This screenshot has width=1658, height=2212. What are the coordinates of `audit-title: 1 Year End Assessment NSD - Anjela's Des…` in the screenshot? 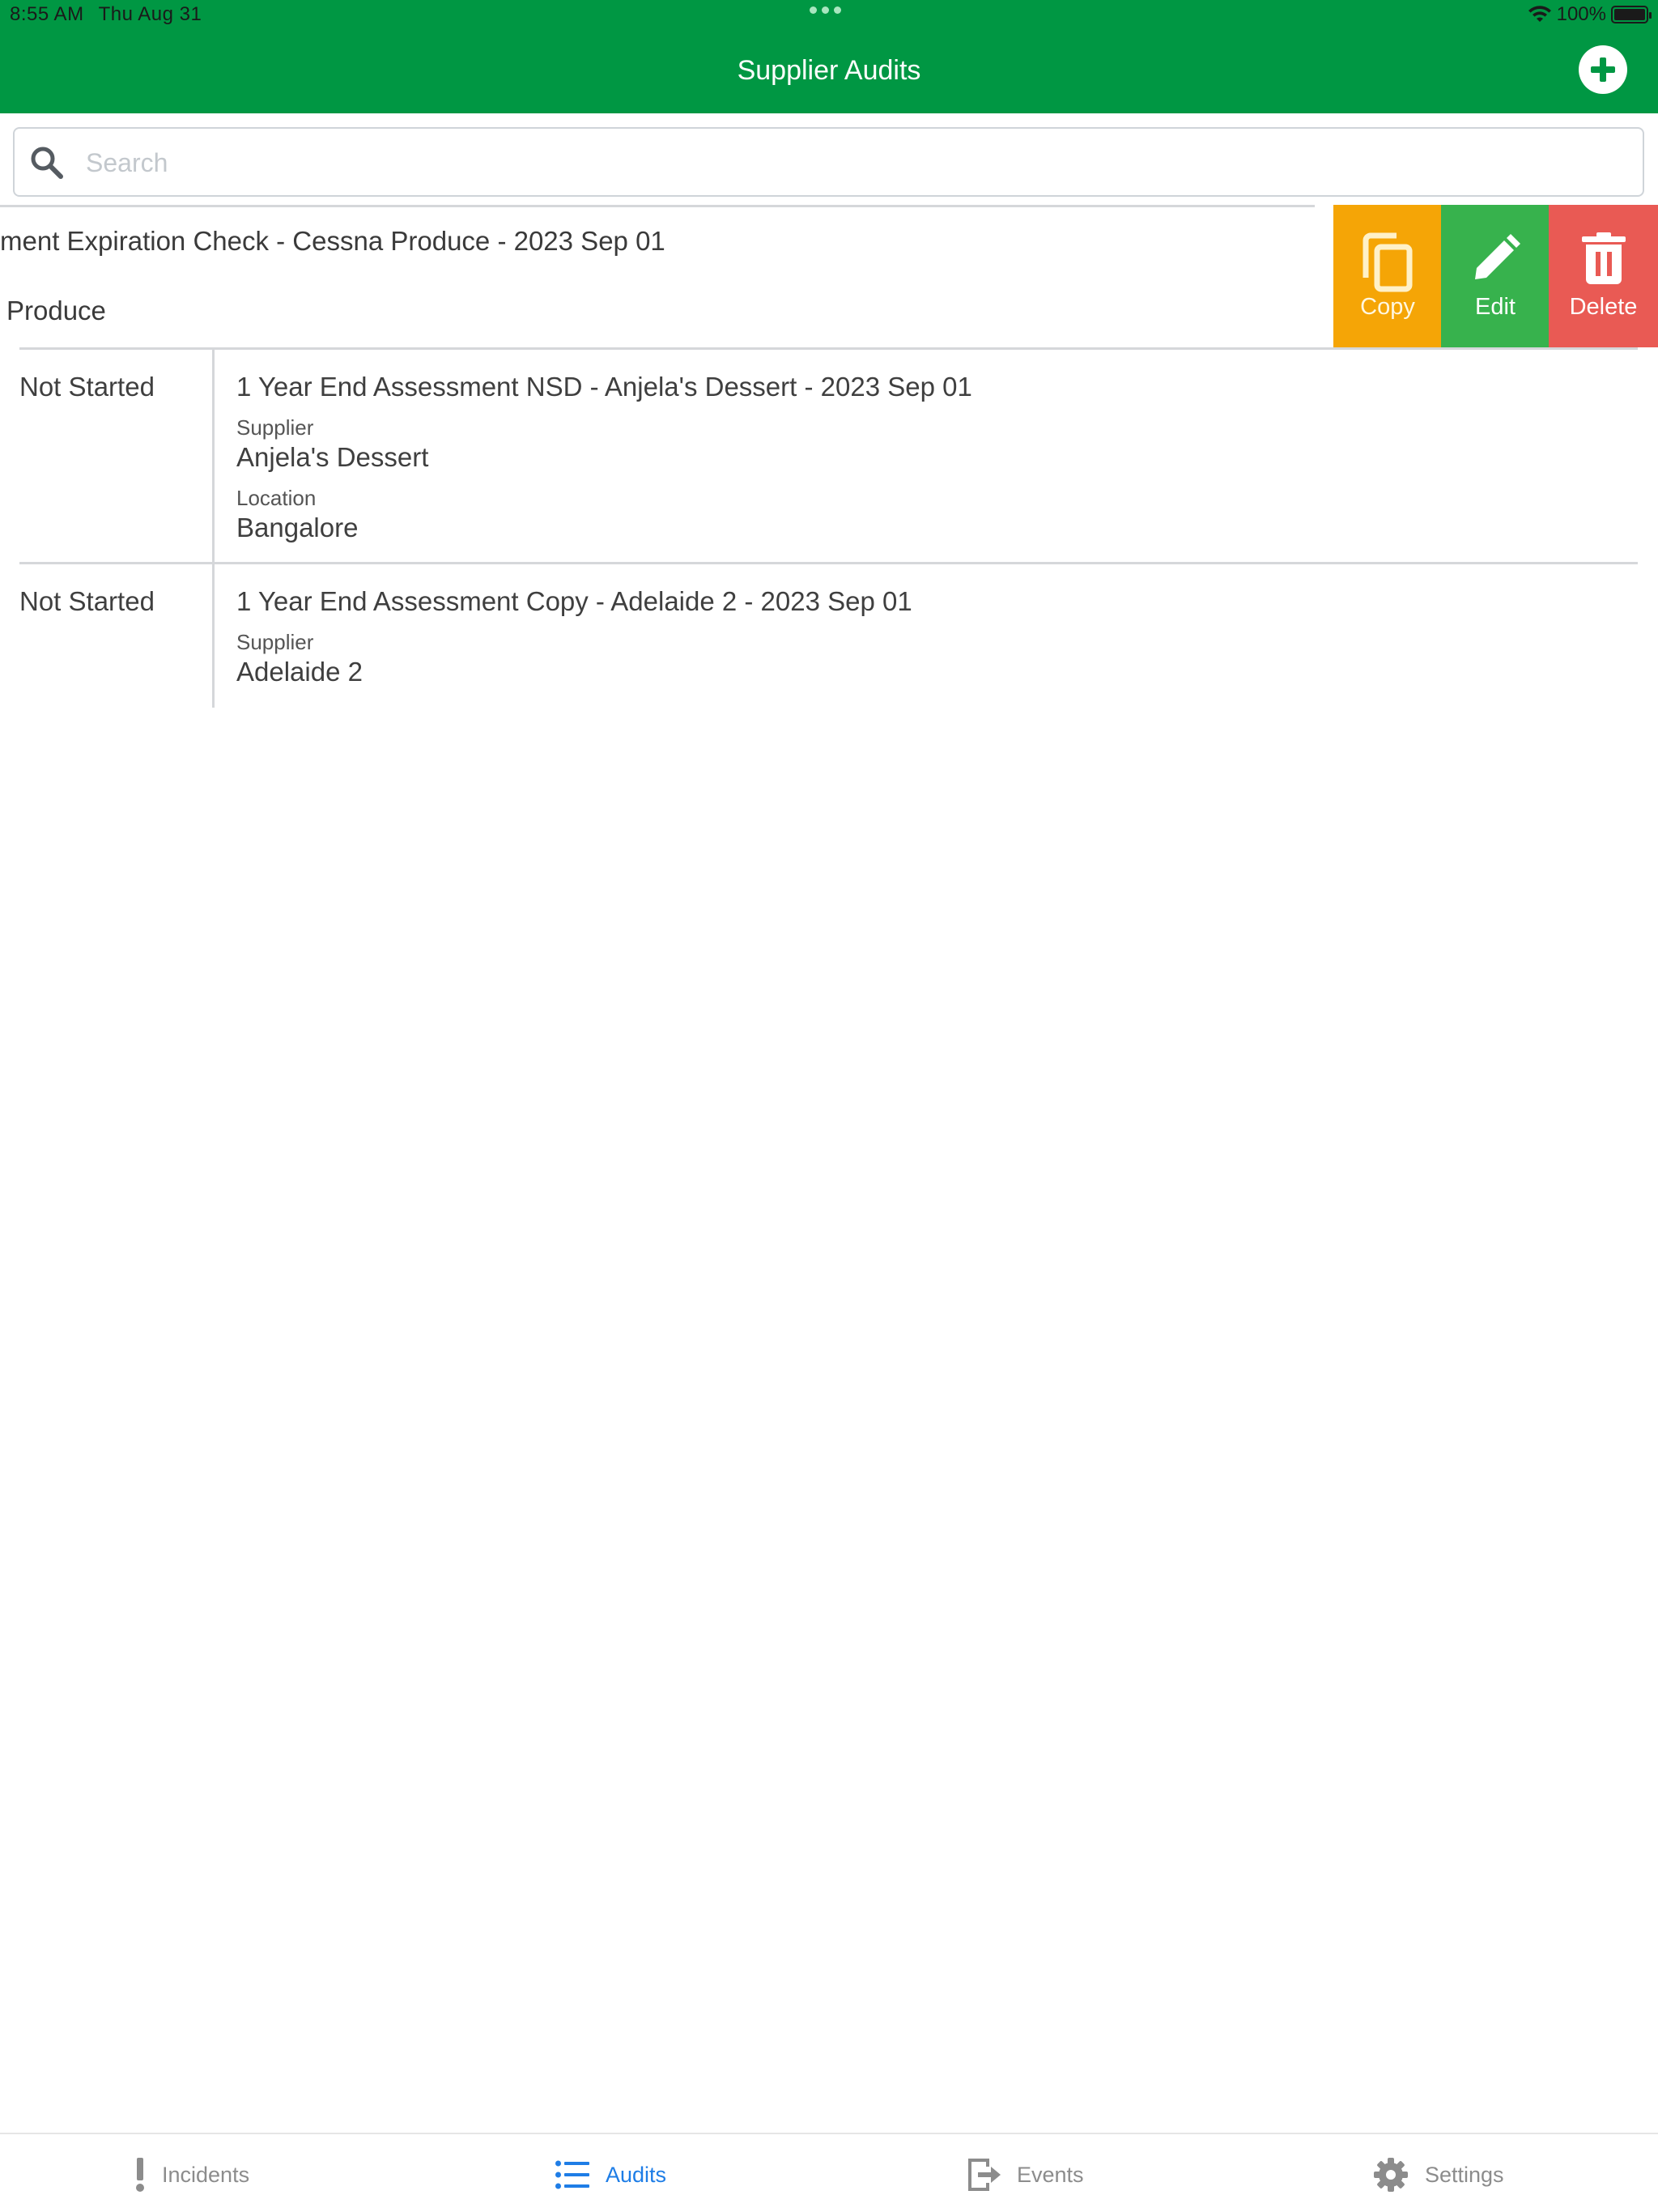 It's located at (604, 387).